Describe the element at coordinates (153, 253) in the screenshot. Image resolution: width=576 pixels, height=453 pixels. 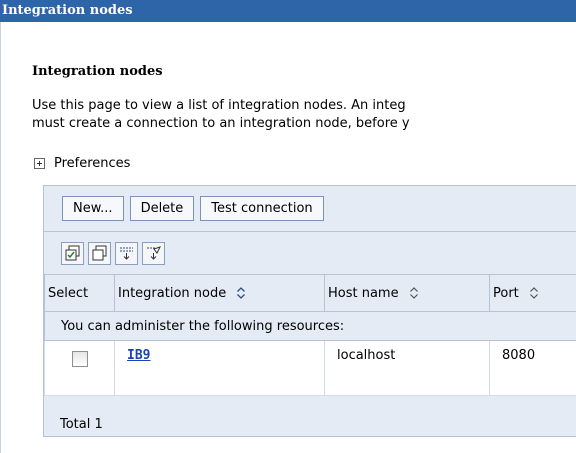
I see `clear-filter-icon` at that location.